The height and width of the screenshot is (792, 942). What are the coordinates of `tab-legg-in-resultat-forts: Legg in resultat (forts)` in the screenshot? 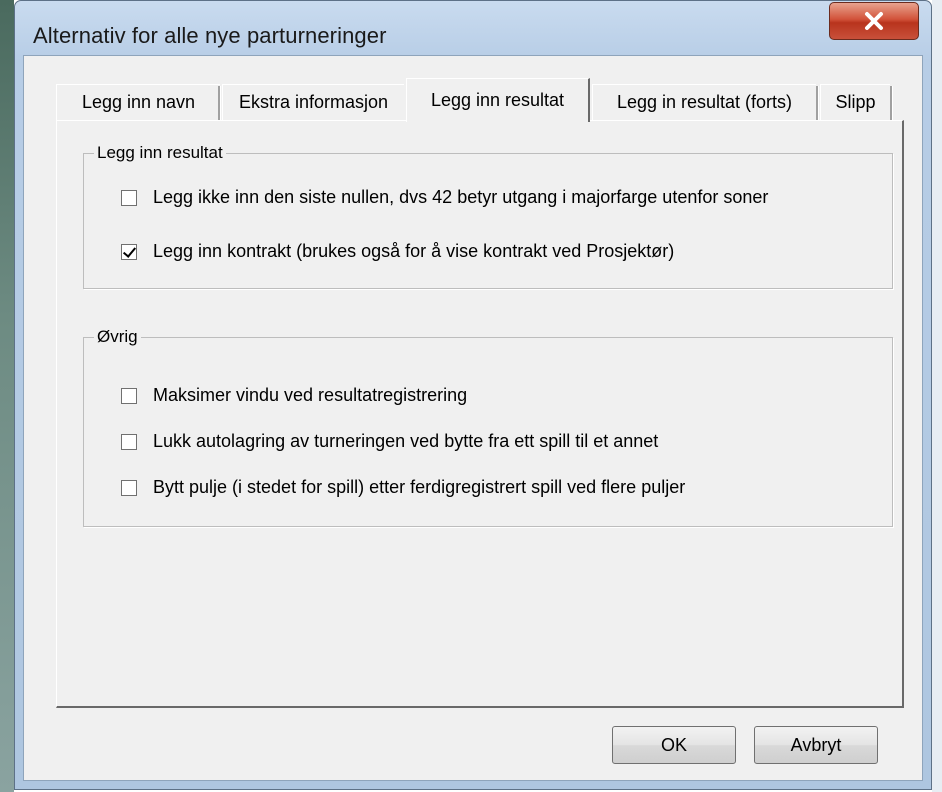 It's located at (704, 102).